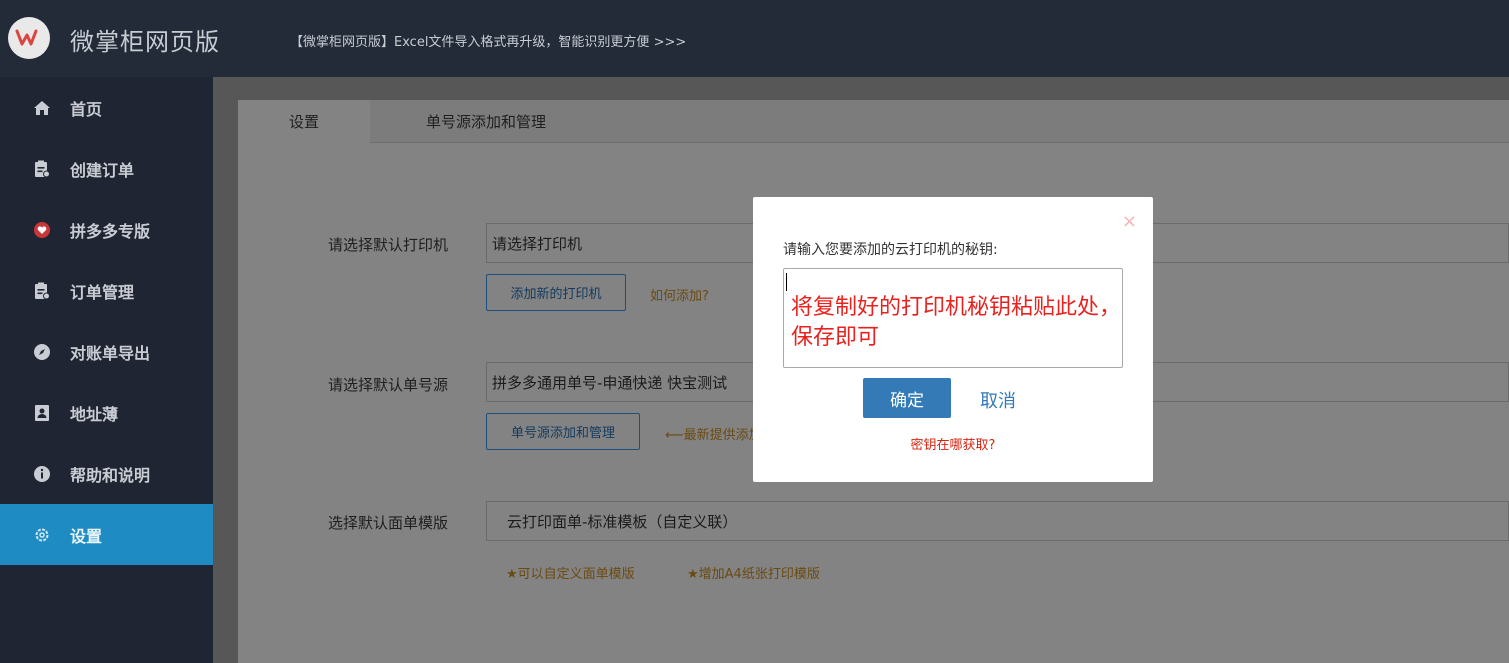 The width and height of the screenshot is (1509, 663). What do you see at coordinates (42, 108) in the screenshot?
I see `home-icon` at bounding box center [42, 108].